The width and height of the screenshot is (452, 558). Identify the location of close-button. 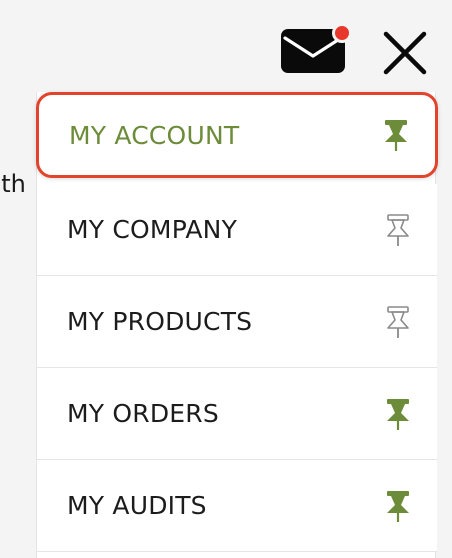
(405, 53).